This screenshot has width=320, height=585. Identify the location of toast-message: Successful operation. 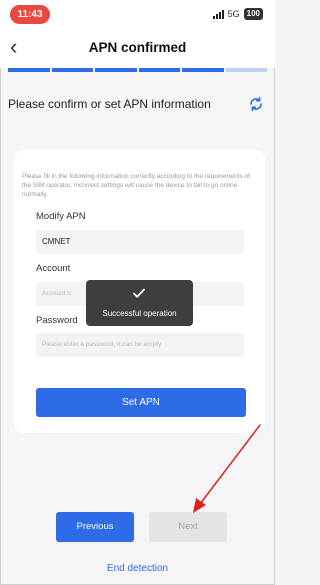
(139, 313).